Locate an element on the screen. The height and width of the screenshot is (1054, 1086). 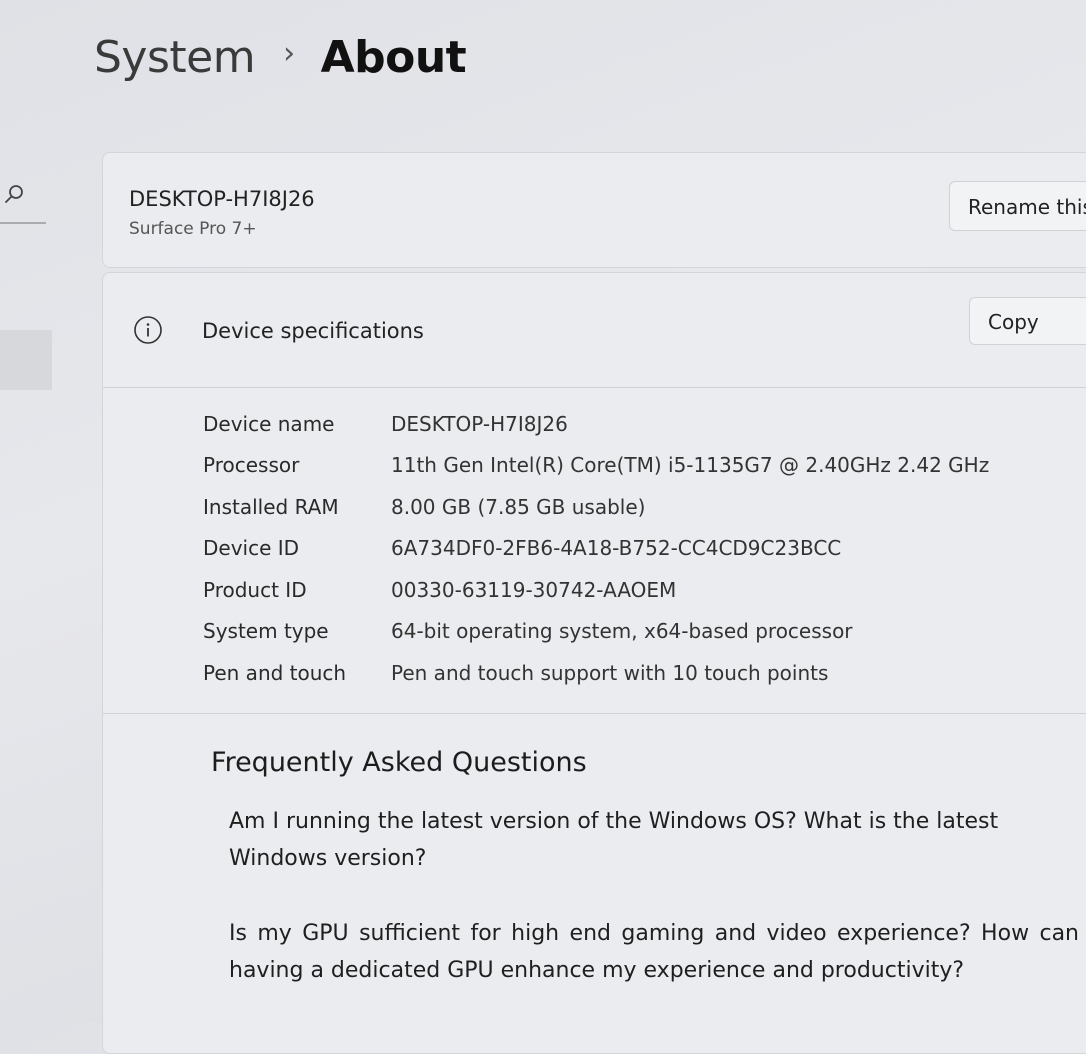
info-icon is located at coordinates (148, 330).